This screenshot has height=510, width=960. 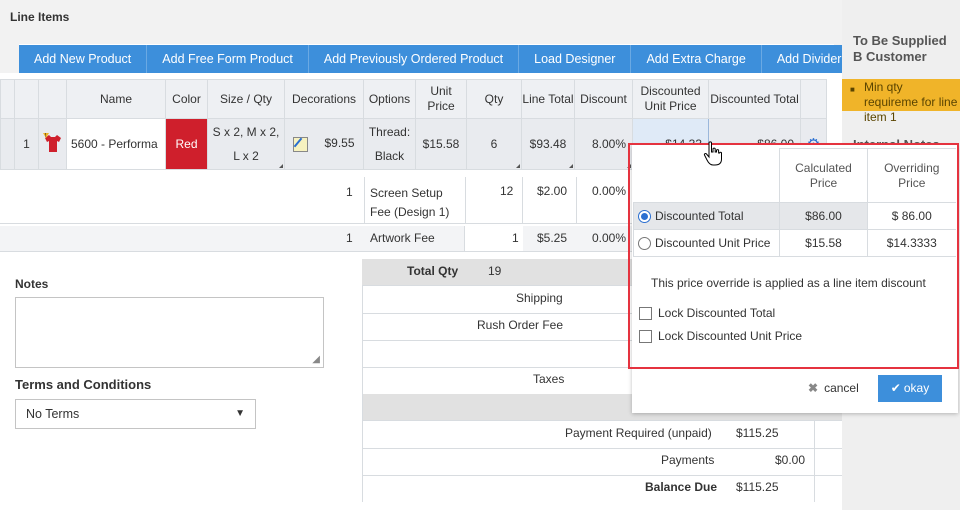 What do you see at coordinates (324, 99) in the screenshot?
I see `header-decorations: Decorations` at bounding box center [324, 99].